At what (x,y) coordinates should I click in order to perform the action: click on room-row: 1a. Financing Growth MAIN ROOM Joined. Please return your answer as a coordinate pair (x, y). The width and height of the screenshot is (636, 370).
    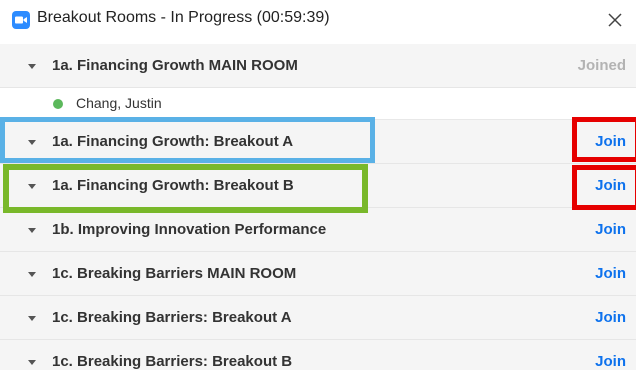
    Looking at the image, I should click on (318, 66).